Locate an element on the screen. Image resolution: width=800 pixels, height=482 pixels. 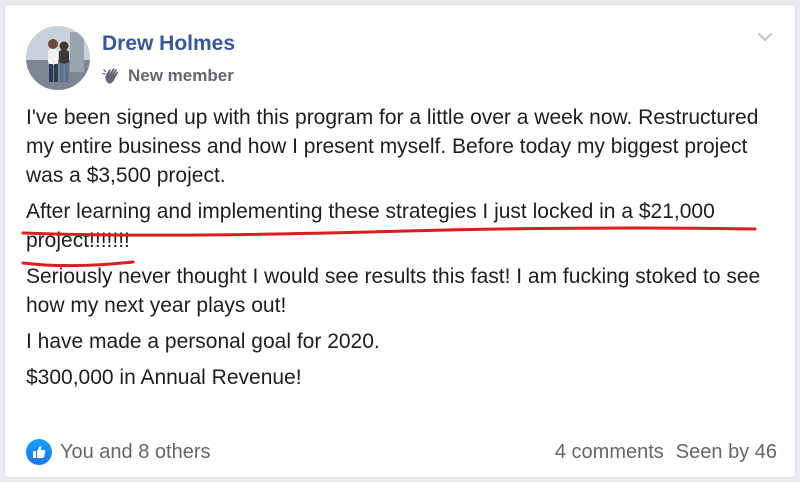
author-name: Drew Holmes is located at coordinates (168, 44).